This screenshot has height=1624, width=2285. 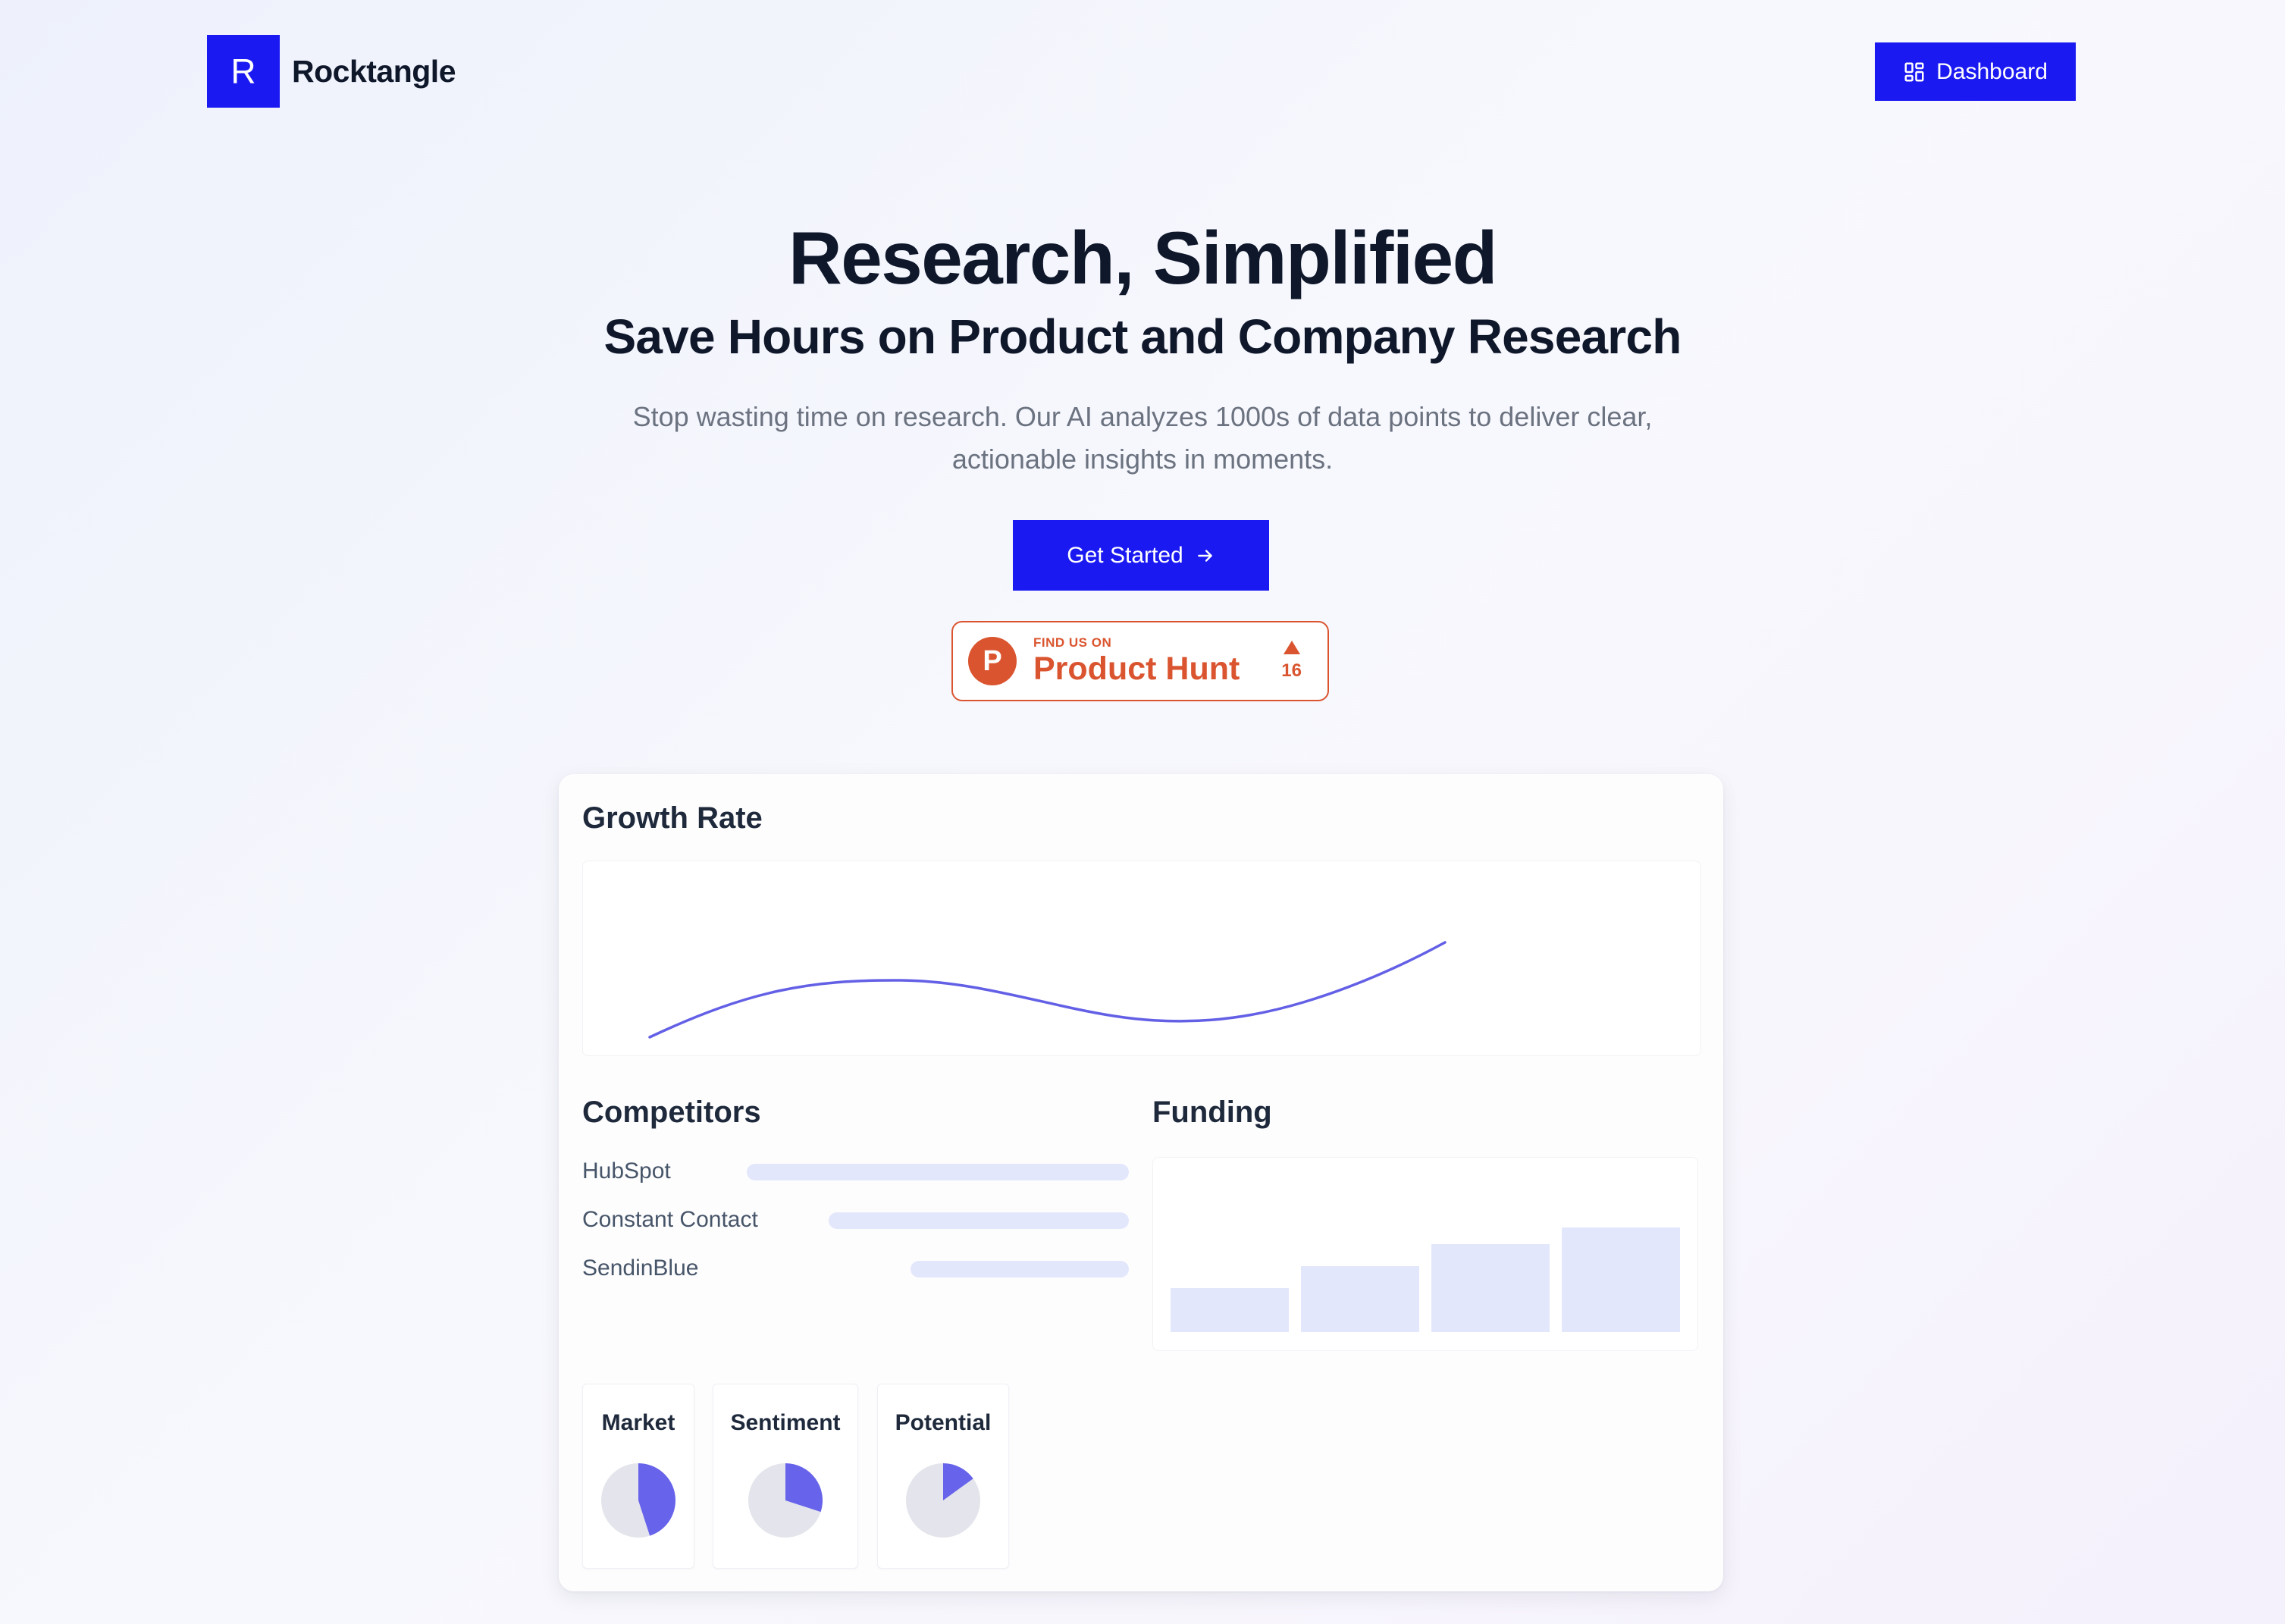 What do you see at coordinates (943, 1422) in the screenshot?
I see `metric-label: Potential` at bounding box center [943, 1422].